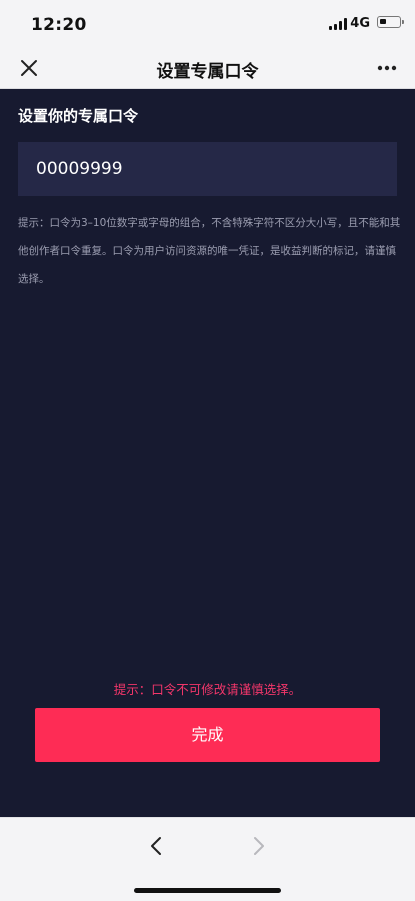 The height and width of the screenshot is (901, 415). Describe the element at coordinates (207, 859) in the screenshot. I see `browser-toolbar` at that location.